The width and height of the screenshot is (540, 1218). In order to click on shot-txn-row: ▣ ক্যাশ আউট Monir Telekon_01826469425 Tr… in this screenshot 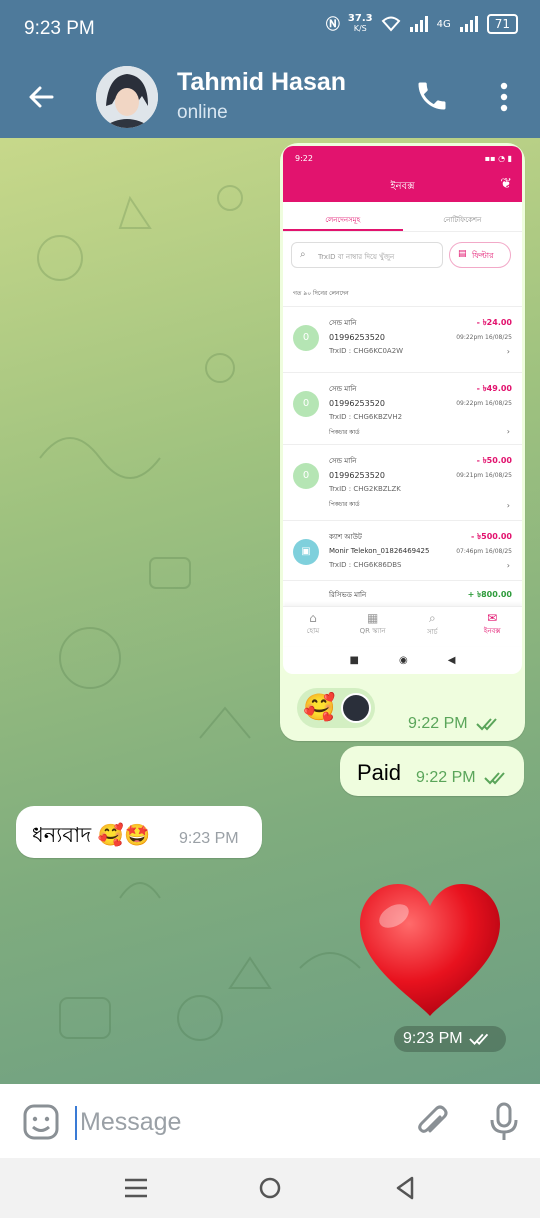, I will do `click(402, 550)`.